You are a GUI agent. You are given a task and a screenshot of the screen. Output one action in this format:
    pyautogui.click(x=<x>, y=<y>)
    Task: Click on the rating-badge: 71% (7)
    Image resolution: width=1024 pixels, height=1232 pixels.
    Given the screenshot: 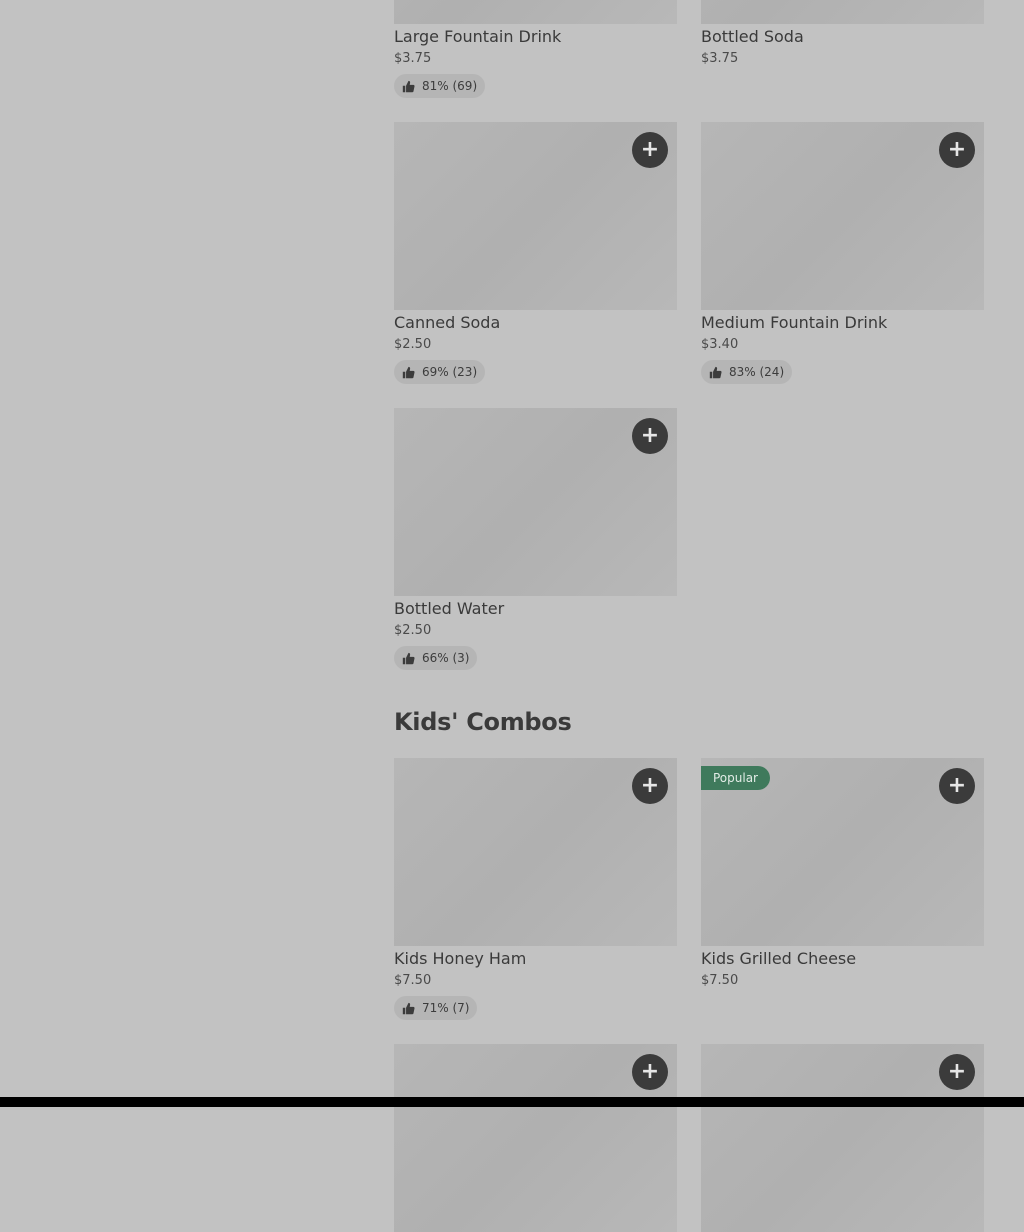 What is the action you would take?
    pyautogui.click(x=436, y=1008)
    